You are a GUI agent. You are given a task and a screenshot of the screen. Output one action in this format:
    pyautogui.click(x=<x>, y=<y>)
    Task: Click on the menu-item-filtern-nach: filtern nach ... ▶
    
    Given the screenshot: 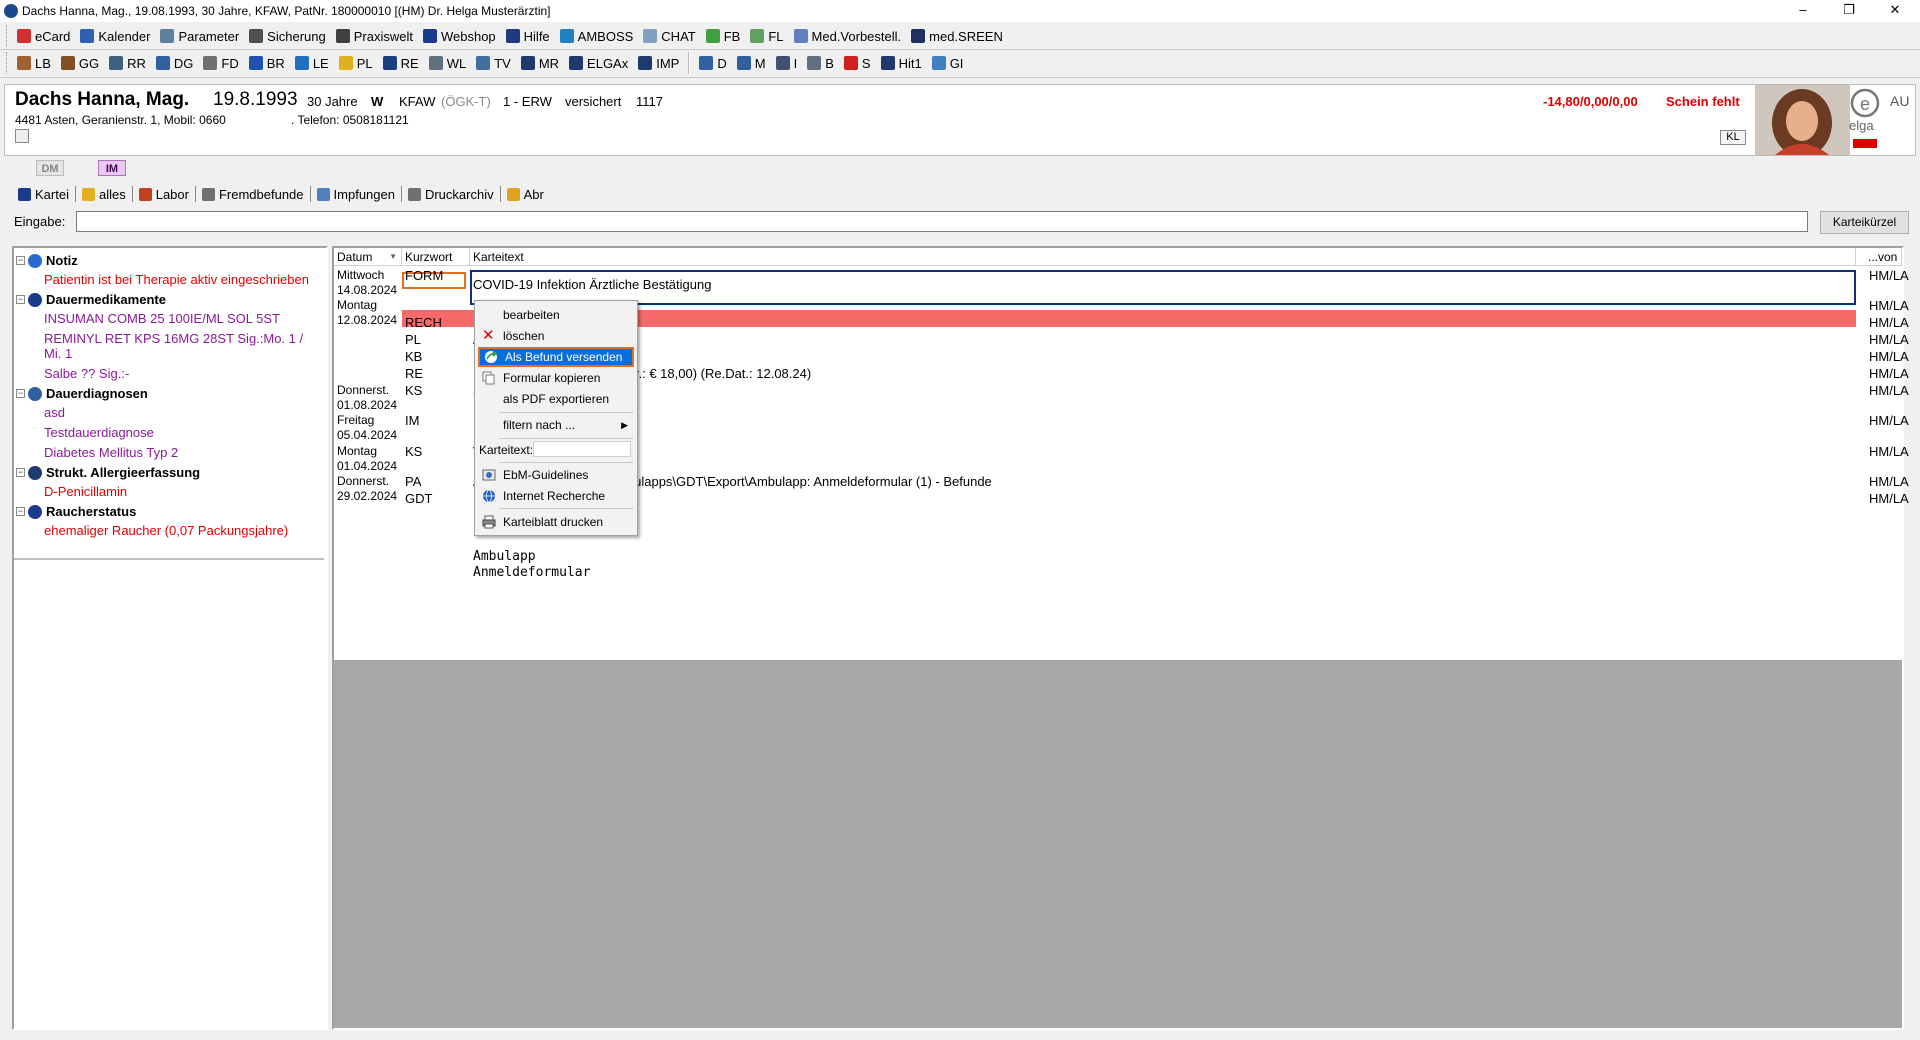 What is the action you would take?
    pyautogui.click(x=556, y=425)
    